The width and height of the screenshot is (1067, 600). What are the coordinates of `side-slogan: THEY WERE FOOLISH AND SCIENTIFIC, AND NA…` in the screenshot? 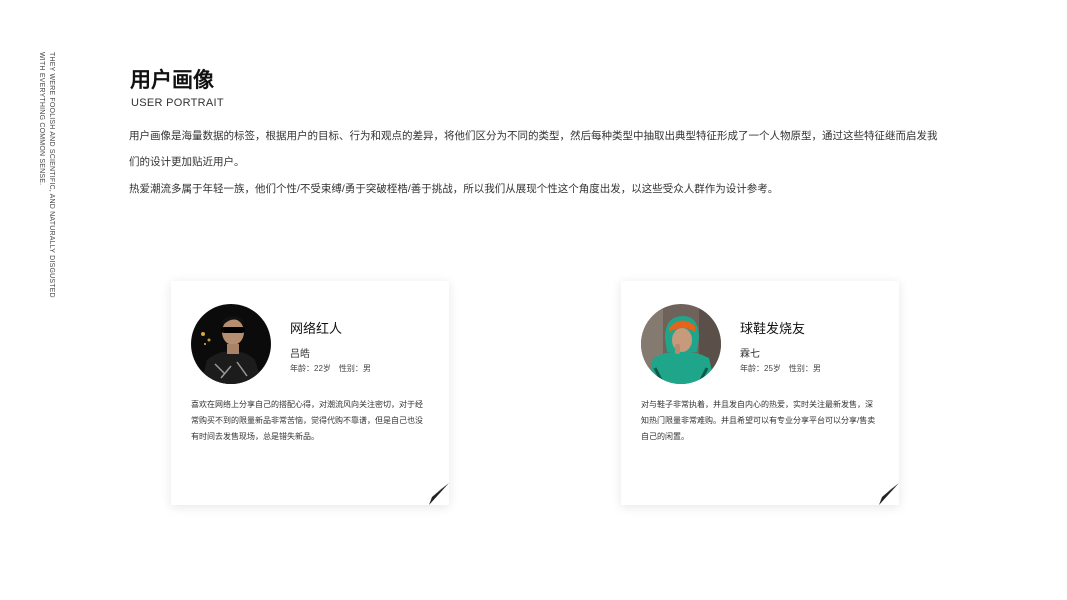 It's located at (46, 175).